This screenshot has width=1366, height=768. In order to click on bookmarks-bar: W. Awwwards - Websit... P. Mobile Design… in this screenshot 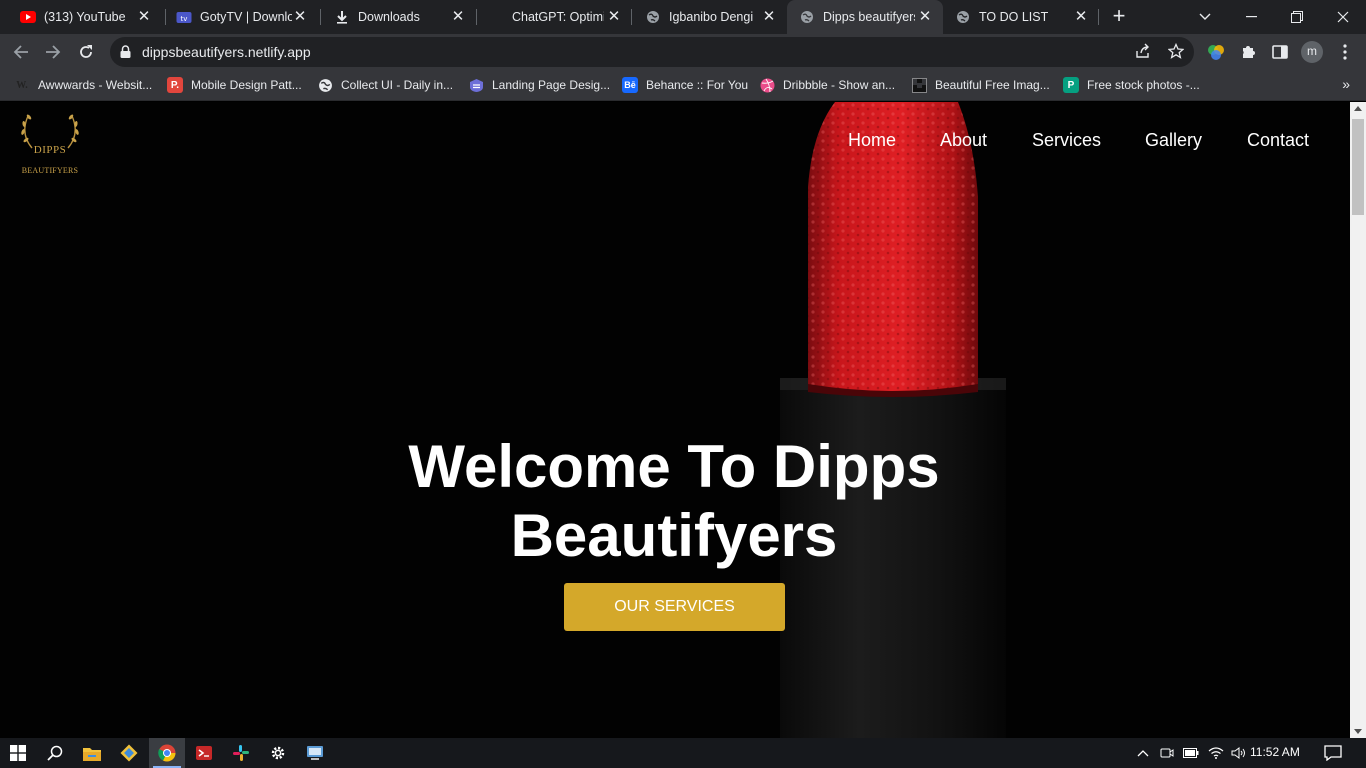, I will do `click(683, 85)`.